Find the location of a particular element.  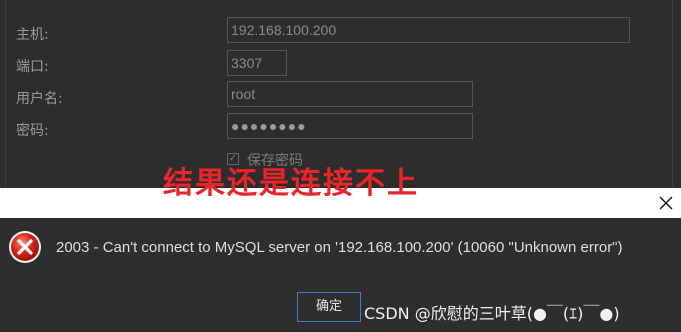

watermark: CSDN @欣慰的三叶草(●￣(ｴ)￣●) is located at coordinates (492, 313).